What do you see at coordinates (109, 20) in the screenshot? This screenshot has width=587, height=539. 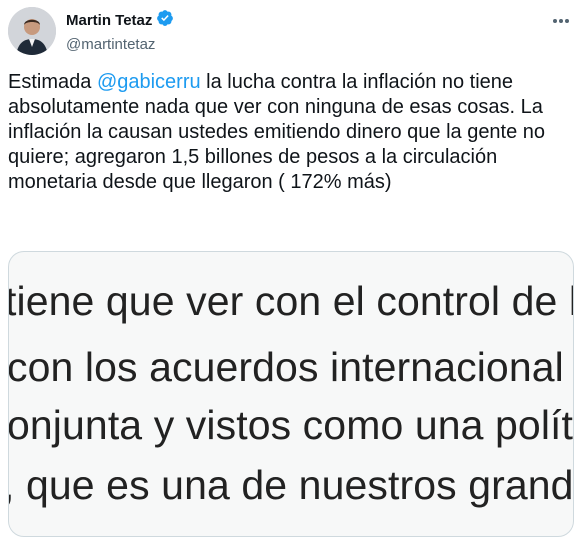 I see `author-display-name: Martin Tetaz` at bounding box center [109, 20].